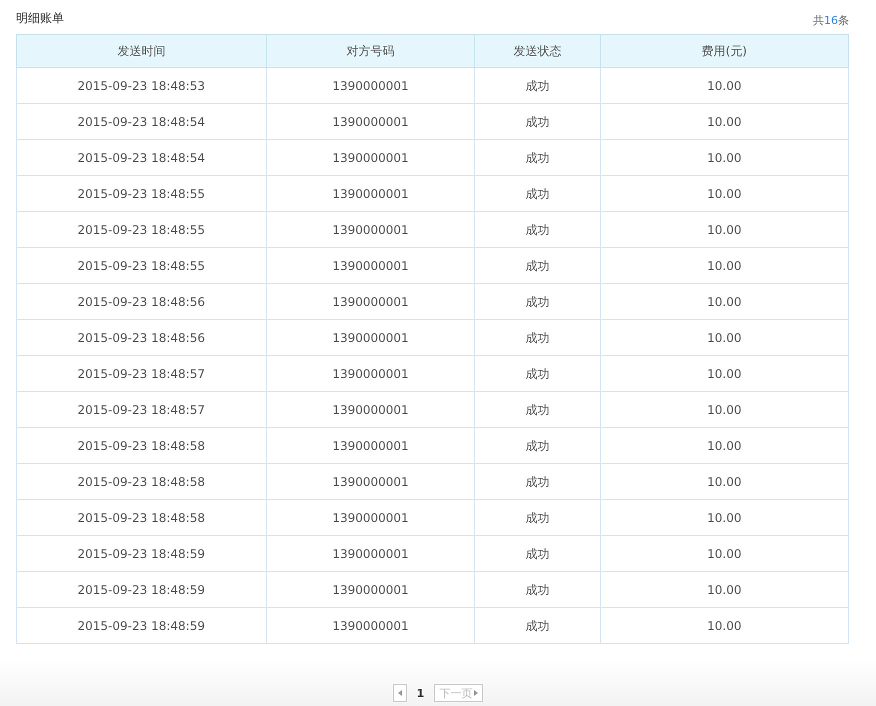 The image size is (876, 706). What do you see at coordinates (40, 18) in the screenshot?
I see `page-title: 明细账单` at bounding box center [40, 18].